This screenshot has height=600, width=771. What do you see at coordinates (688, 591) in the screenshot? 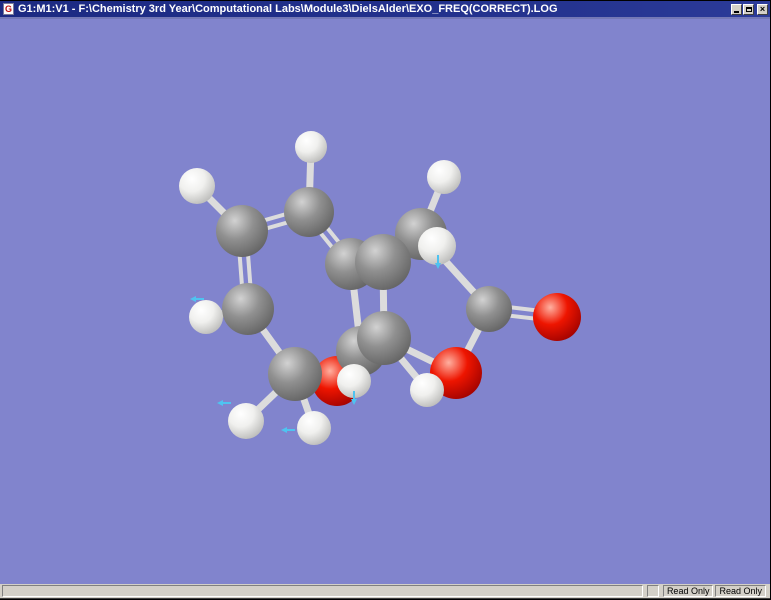
I see `read-only-badge-1: Read Only` at bounding box center [688, 591].